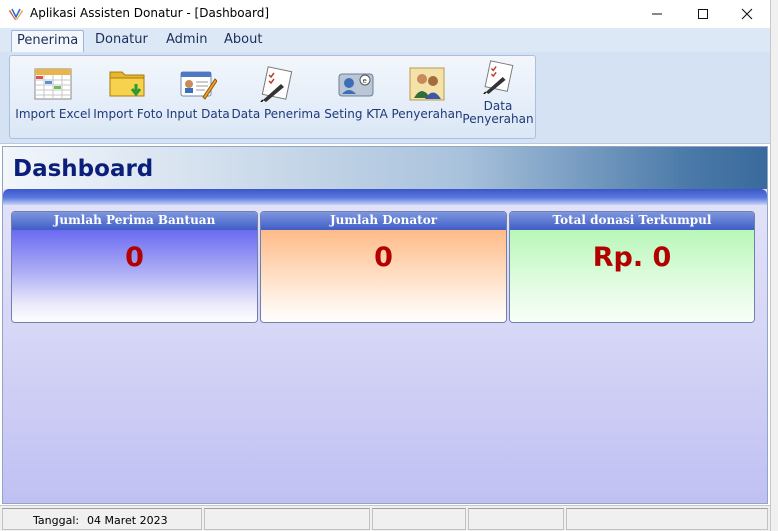  Describe the element at coordinates (127, 520) in the screenshot. I see `date-value: 04 Maret 2023` at that location.